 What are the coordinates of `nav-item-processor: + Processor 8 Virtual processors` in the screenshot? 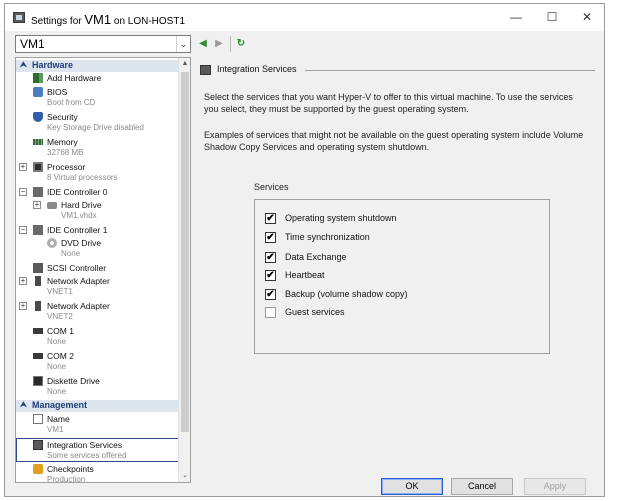 It's located at (98, 173).